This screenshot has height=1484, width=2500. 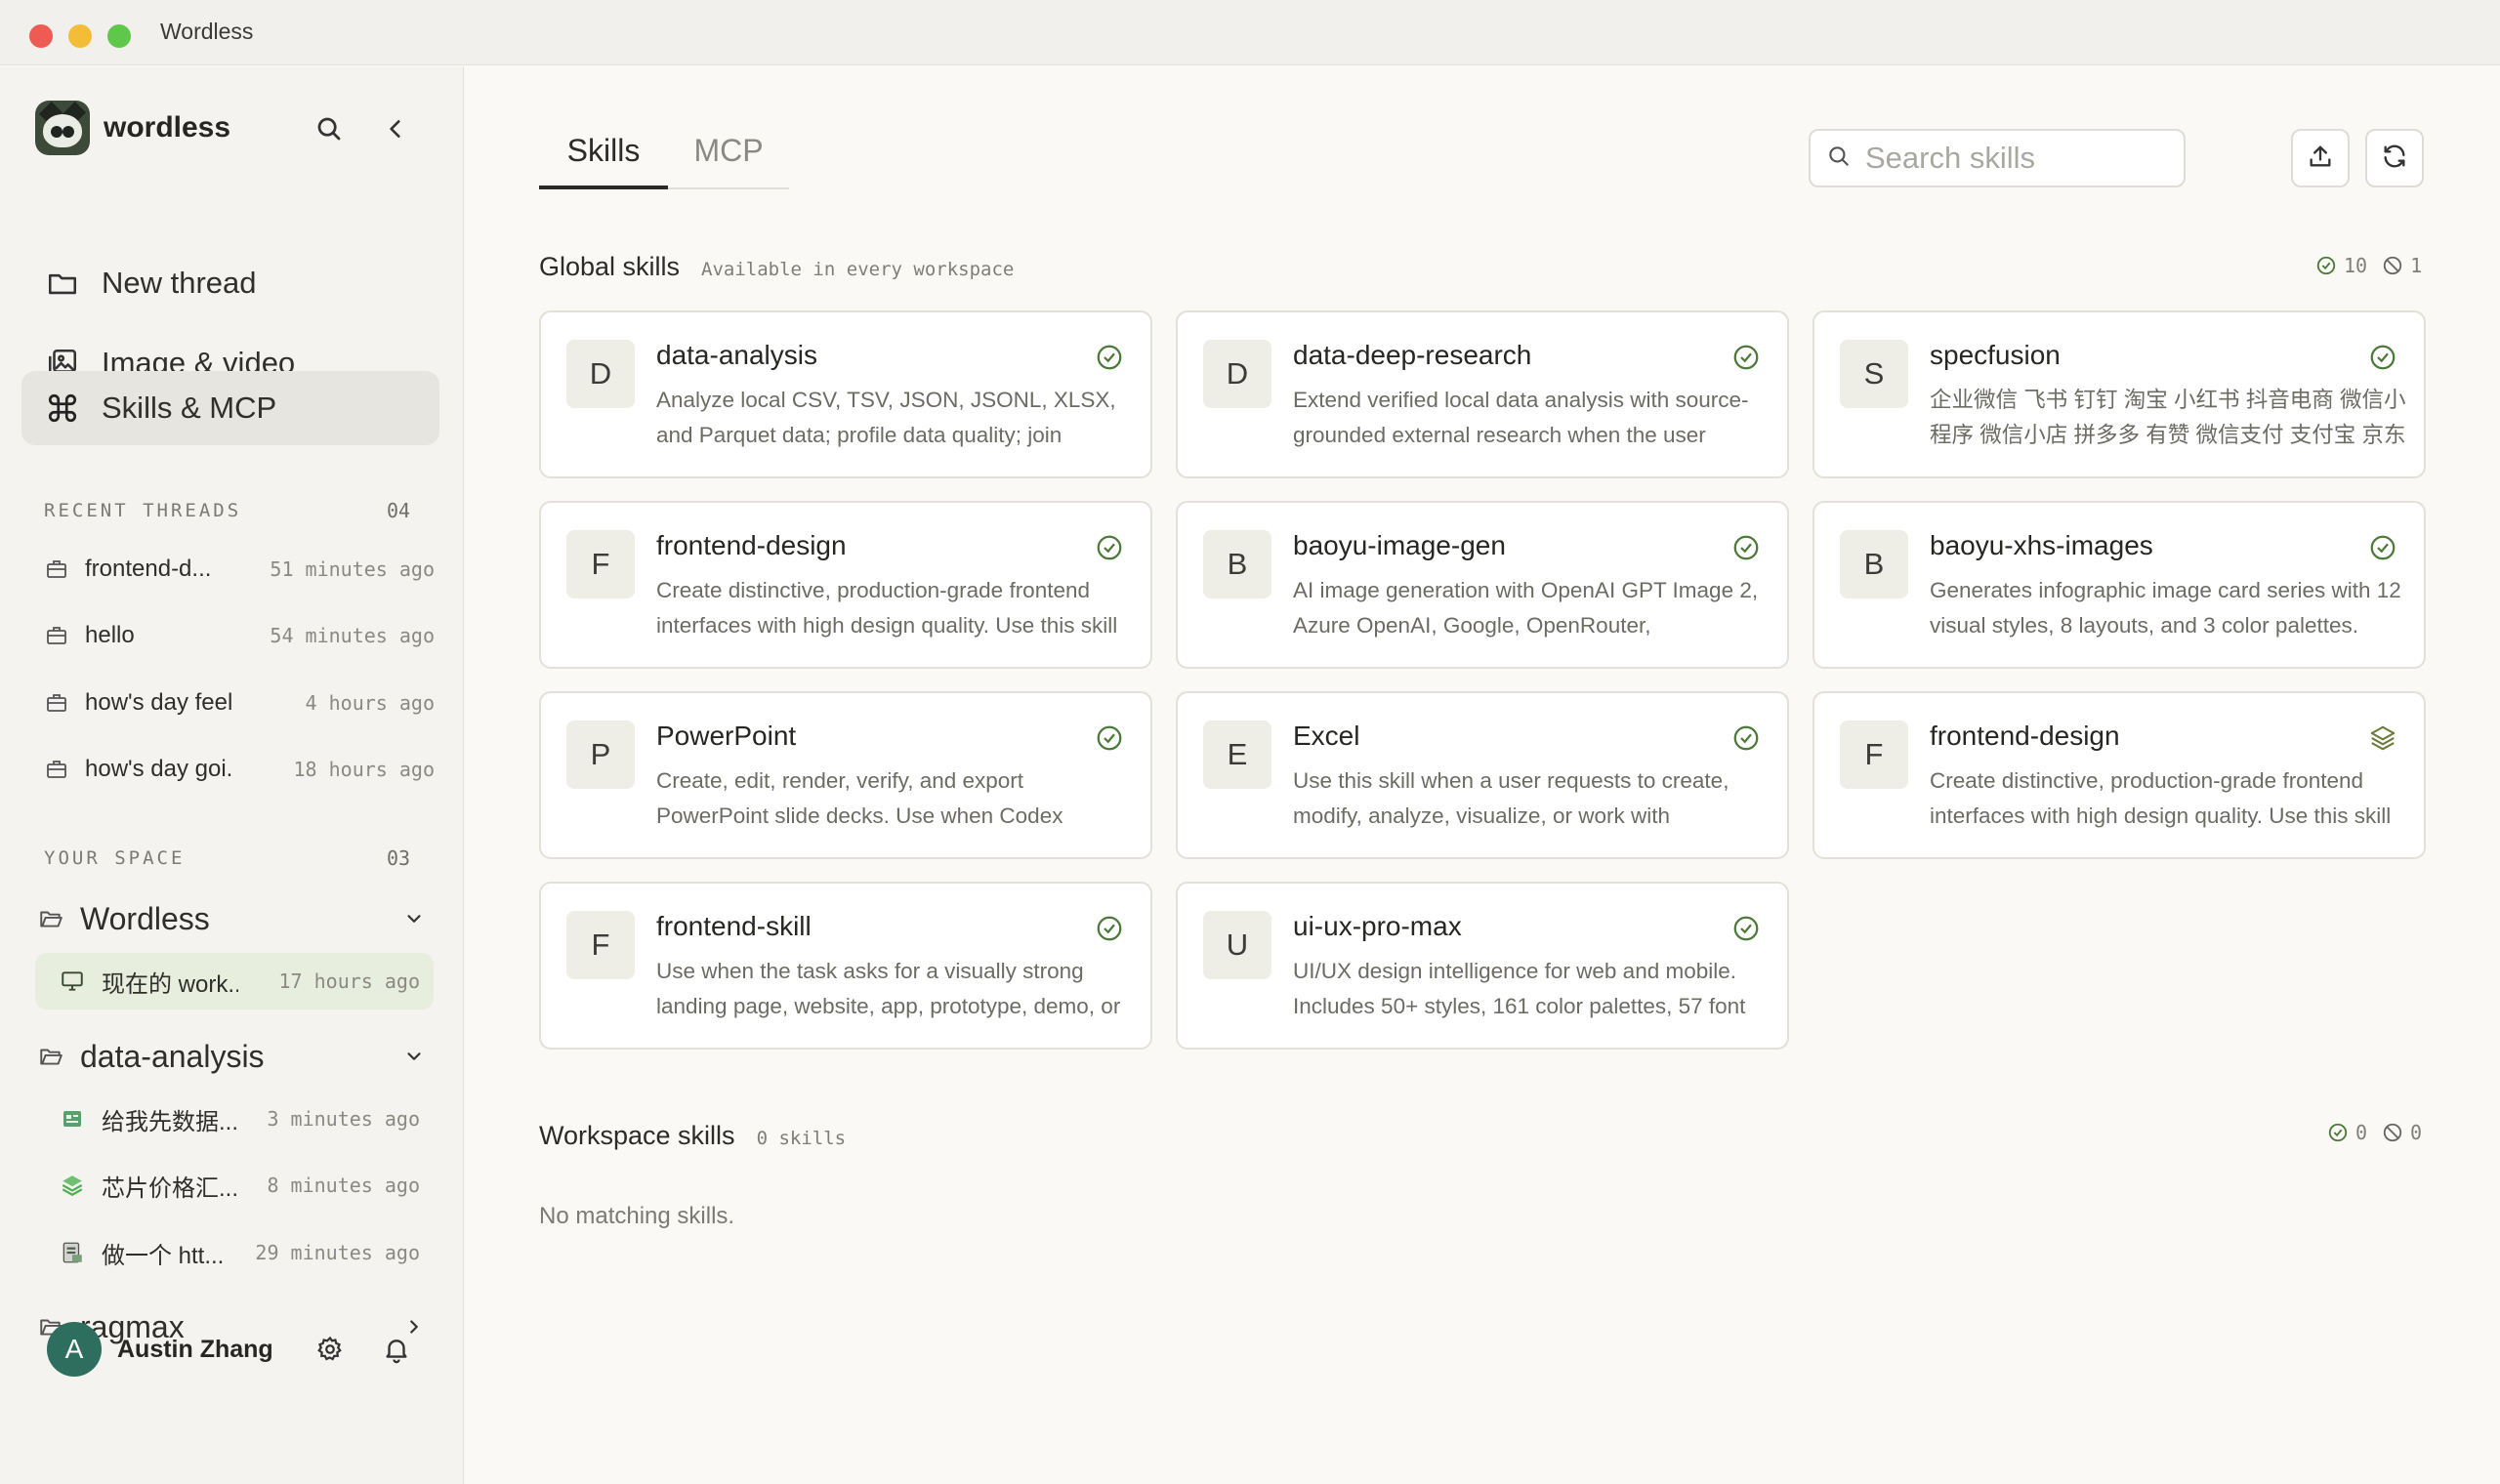 I want to click on skill-letter-badge: S, so click(x=1874, y=374).